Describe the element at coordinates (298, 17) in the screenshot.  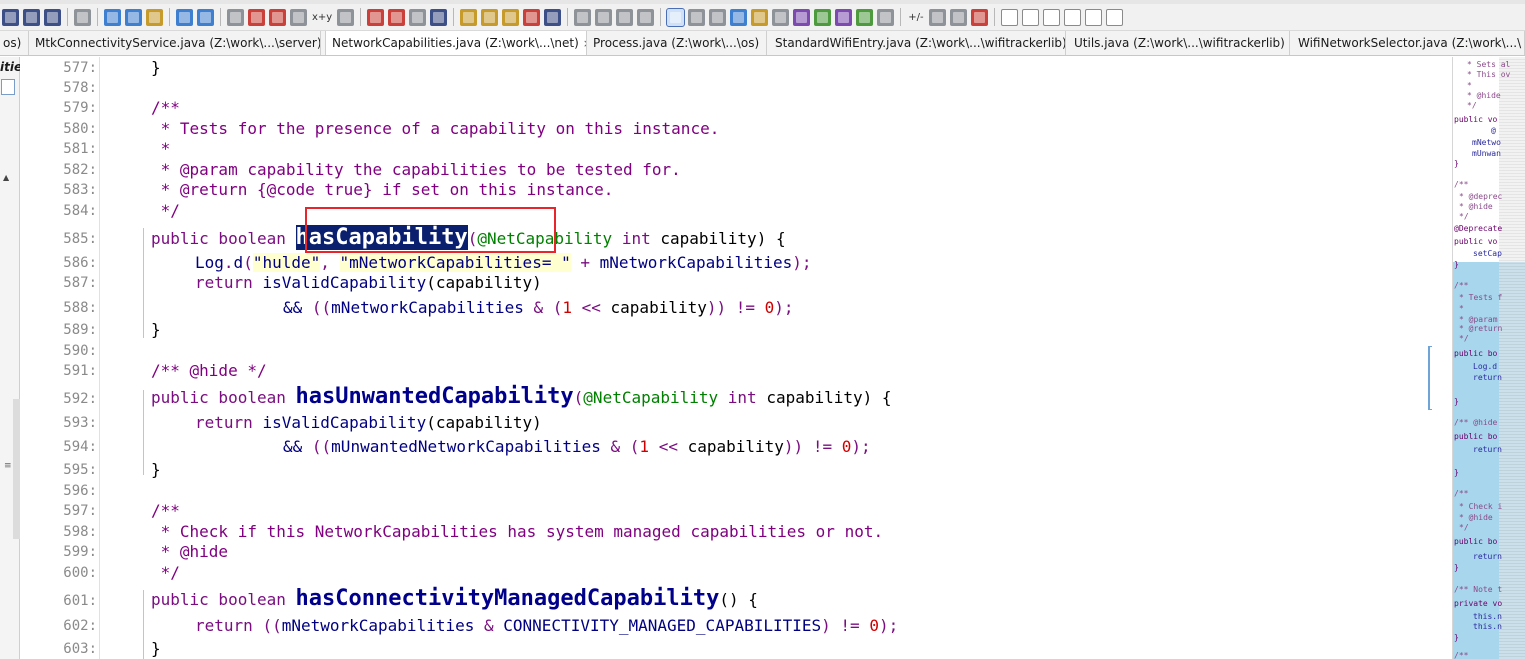
I see `find-in-files-icon` at that location.